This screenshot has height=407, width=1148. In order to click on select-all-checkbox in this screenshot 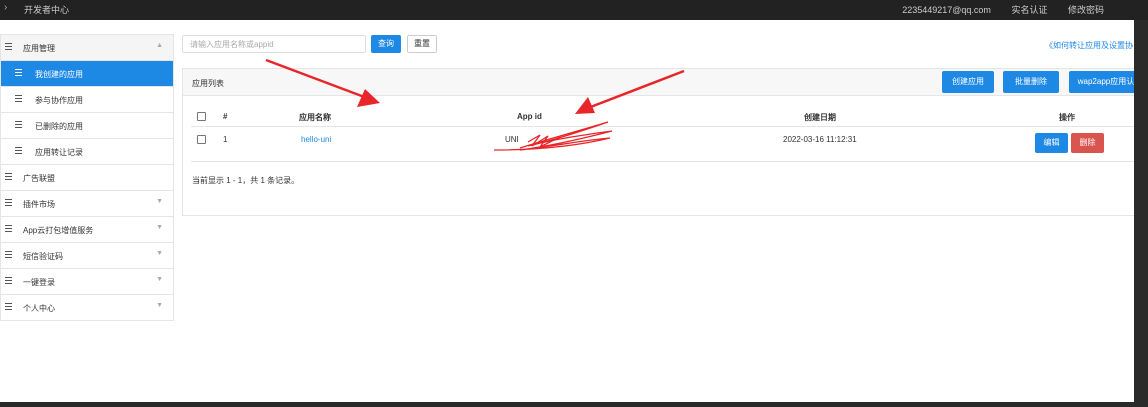, I will do `click(201, 116)`.